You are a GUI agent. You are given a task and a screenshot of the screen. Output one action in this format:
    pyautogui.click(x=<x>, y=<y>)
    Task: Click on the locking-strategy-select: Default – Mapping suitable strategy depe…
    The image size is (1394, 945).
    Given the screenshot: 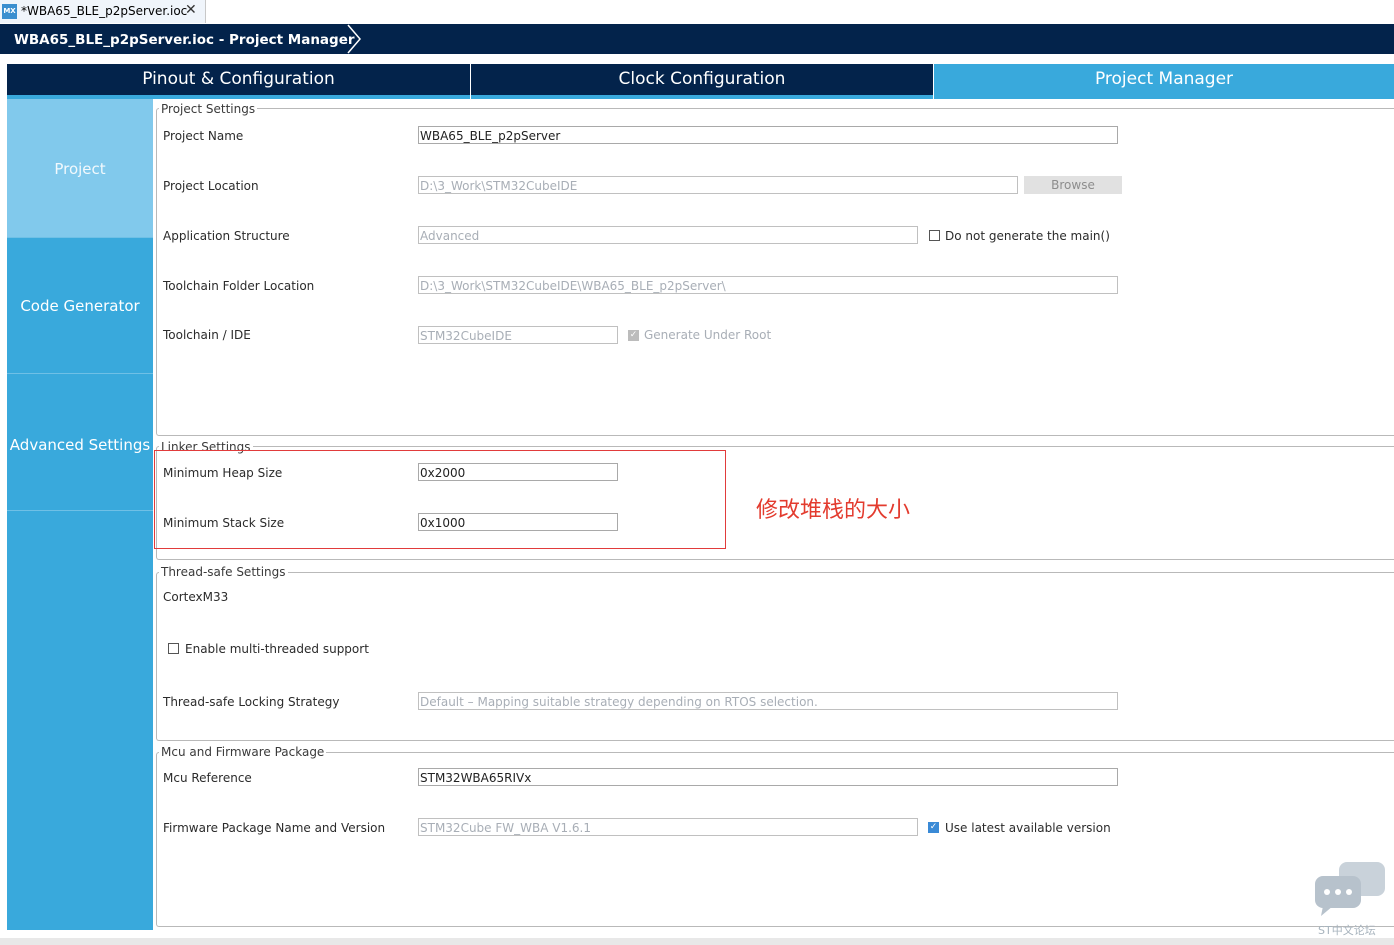 What is the action you would take?
    pyautogui.click(x=768, y=701)
    